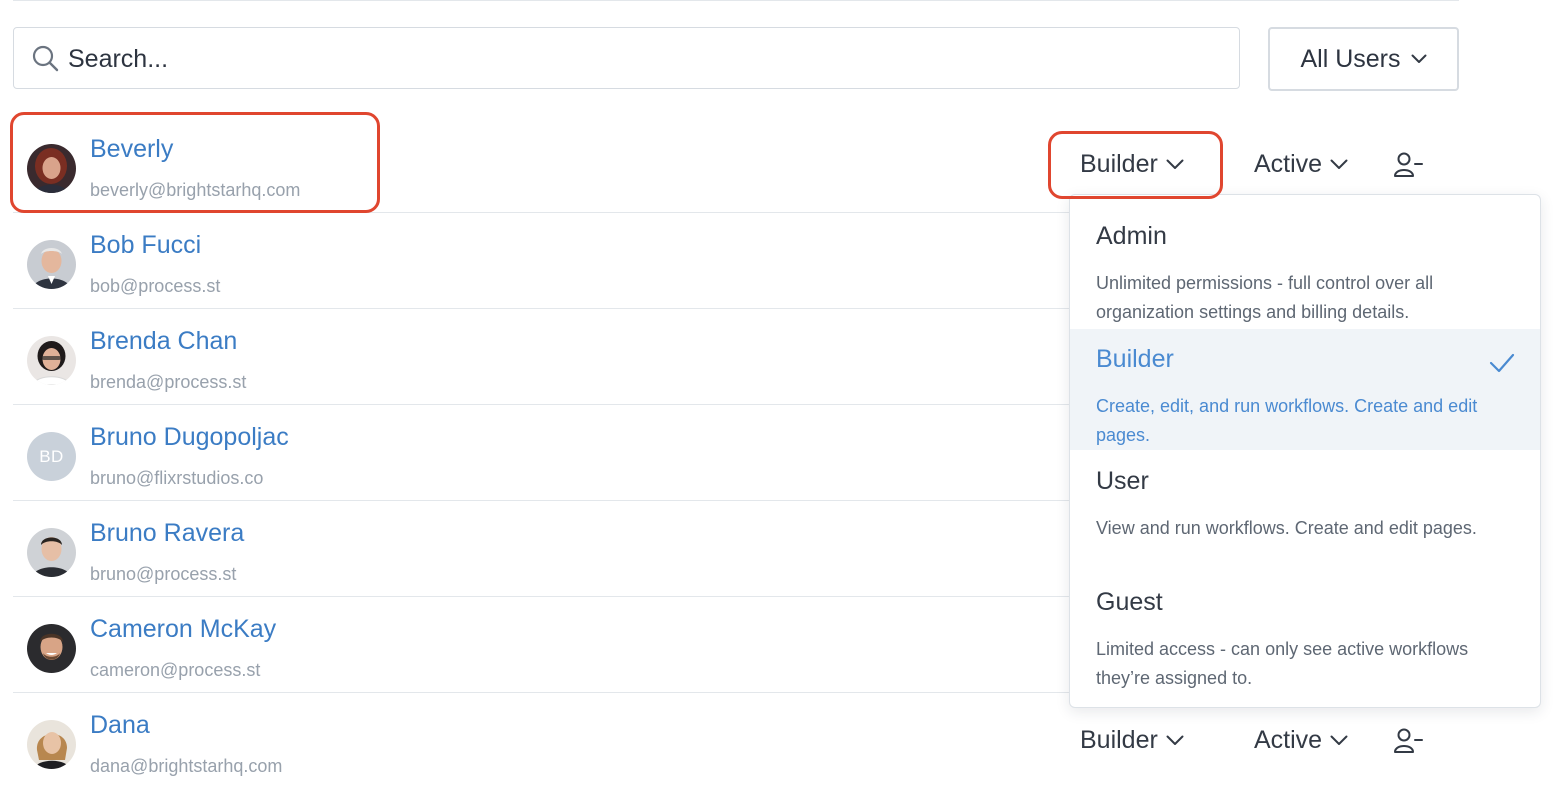 The height and width of the screenshot is (789, 1566). I want to click on user-name: Cameron McKay, so click(183, 629).